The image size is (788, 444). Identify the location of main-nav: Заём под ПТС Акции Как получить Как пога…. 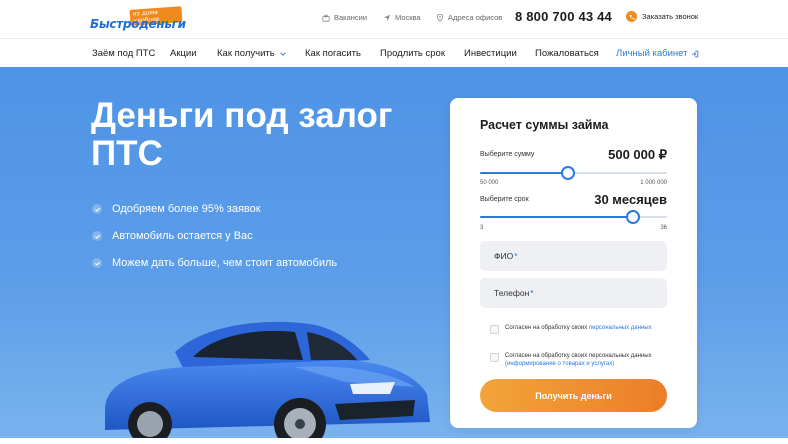
(394, 52).